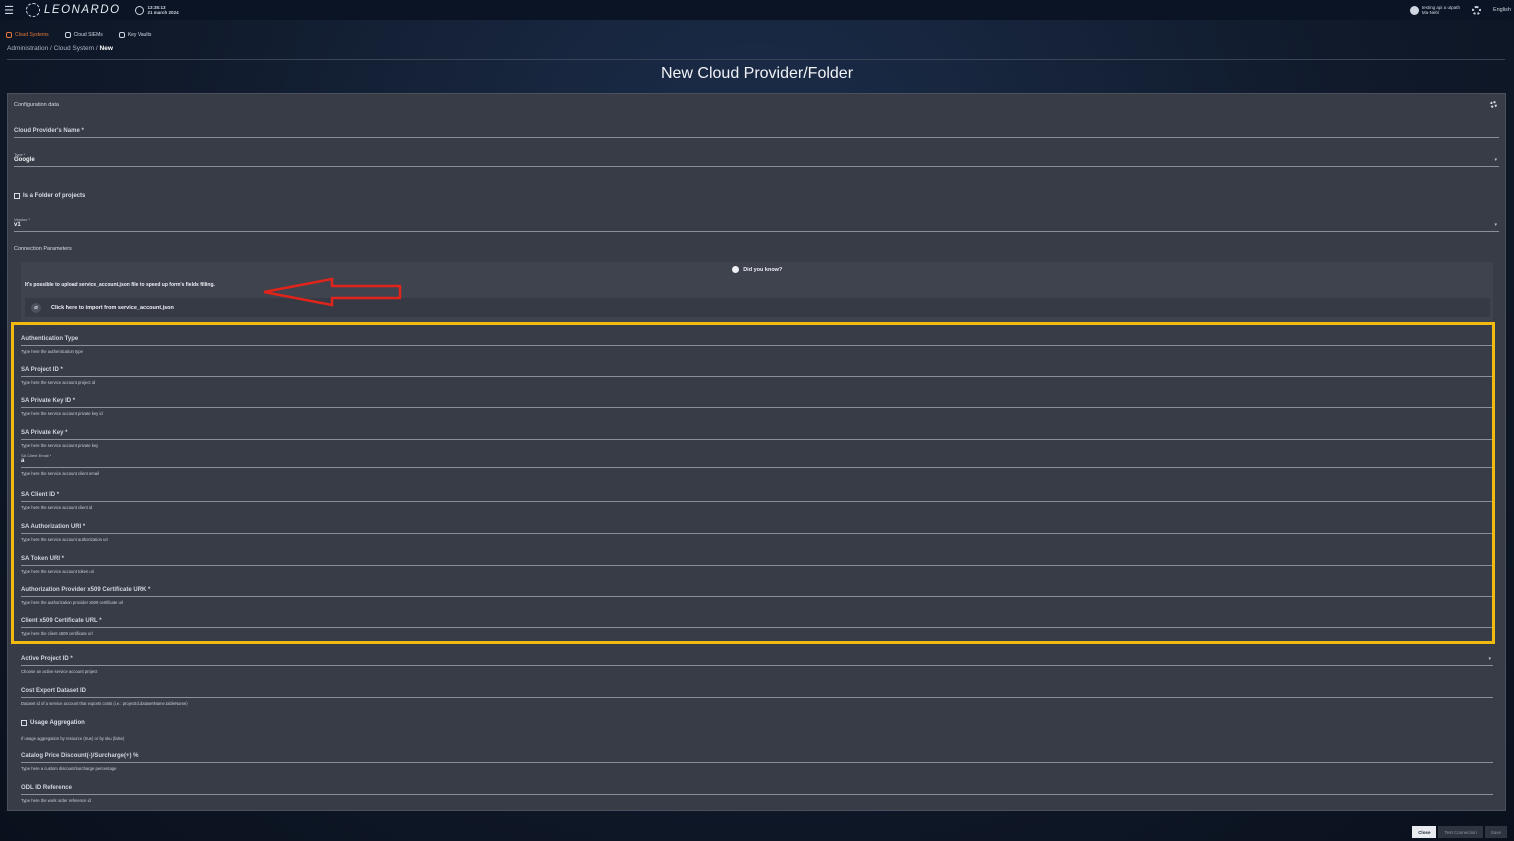 This screenshot has width=1514, height=841. Describe the element at coordinates (17, 225) in the screenshot. I see `field-value: v1` at that location.